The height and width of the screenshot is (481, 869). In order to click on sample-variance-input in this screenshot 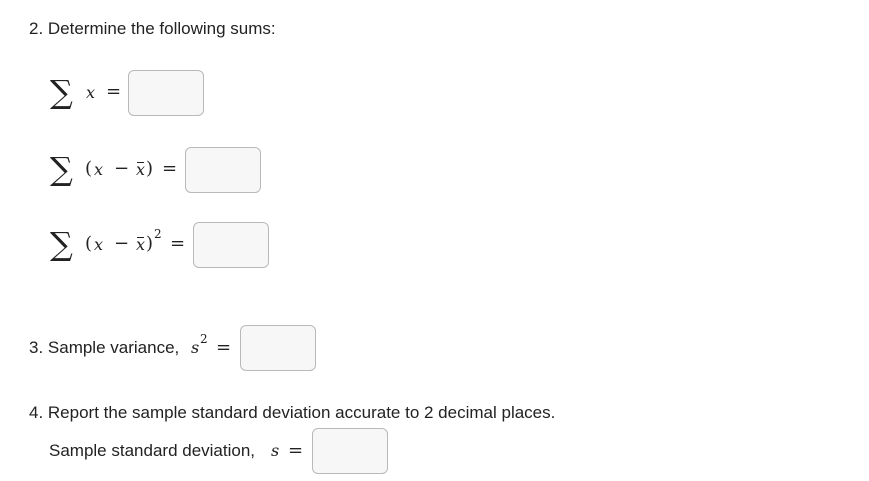, I will do `click(278, 348)`.